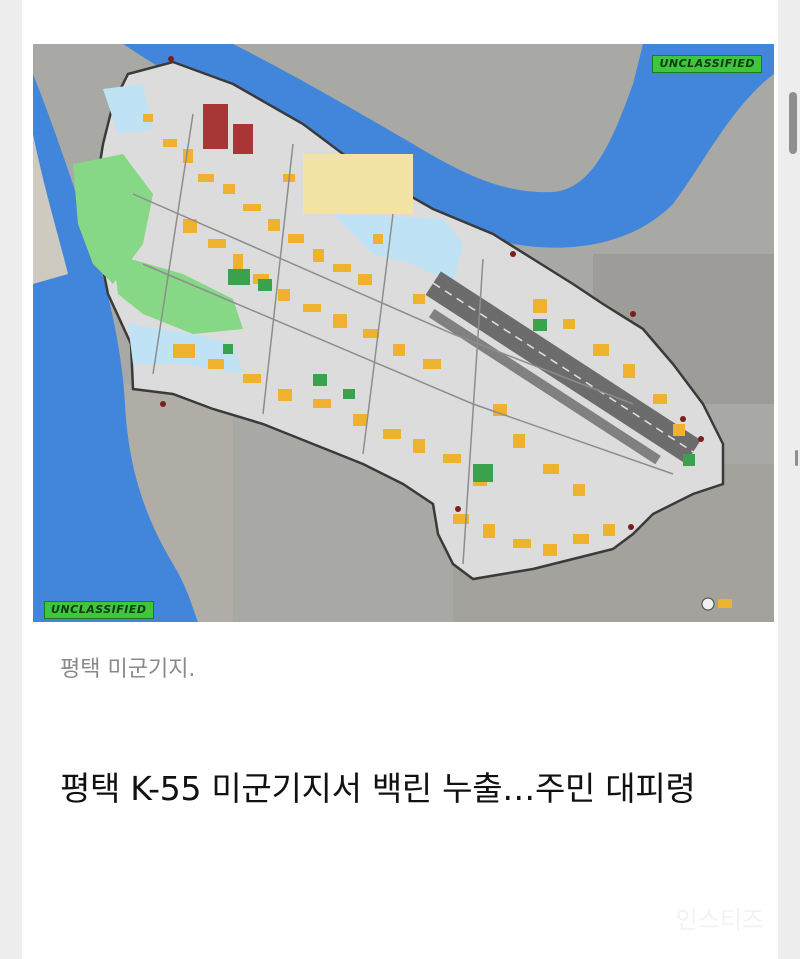  I want to click on scrollbar-thumb, so click(793, 123).